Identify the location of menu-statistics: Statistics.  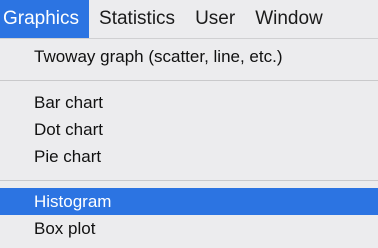
(137, 19).